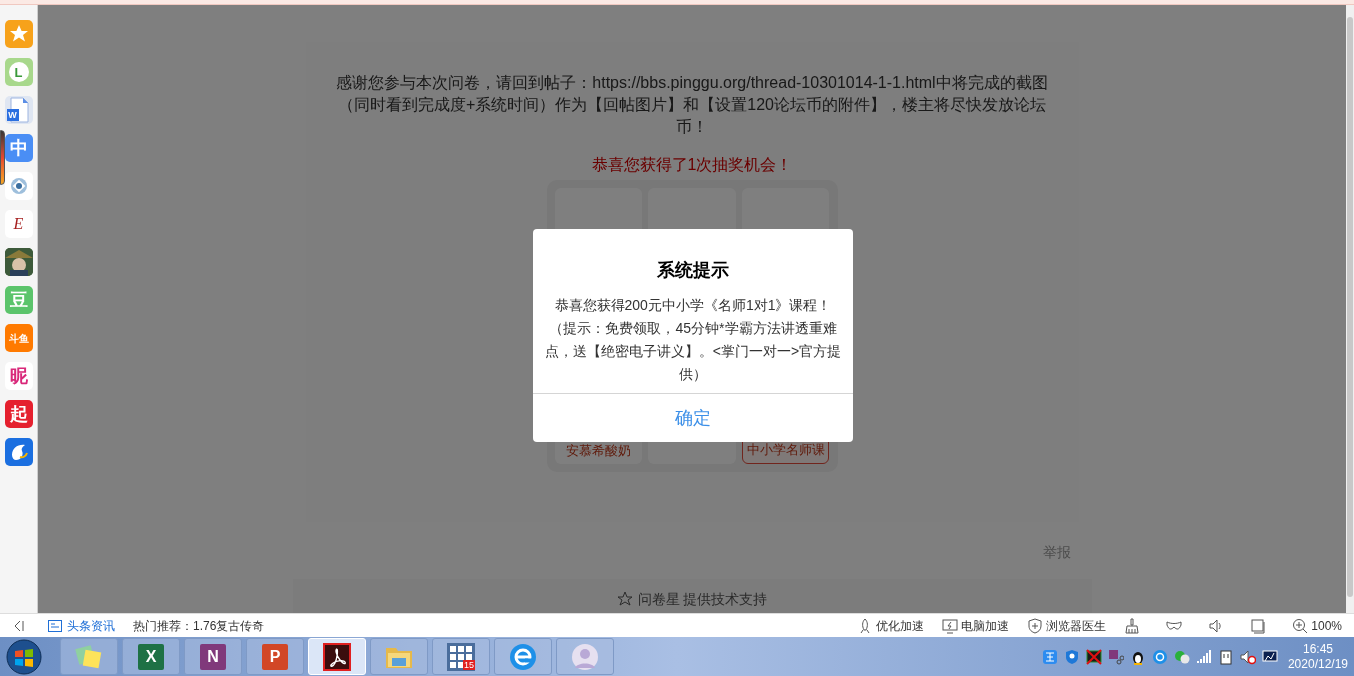 This screenshot has height=676, width=1354. I want to click on clock-icon, so click(18, 72).